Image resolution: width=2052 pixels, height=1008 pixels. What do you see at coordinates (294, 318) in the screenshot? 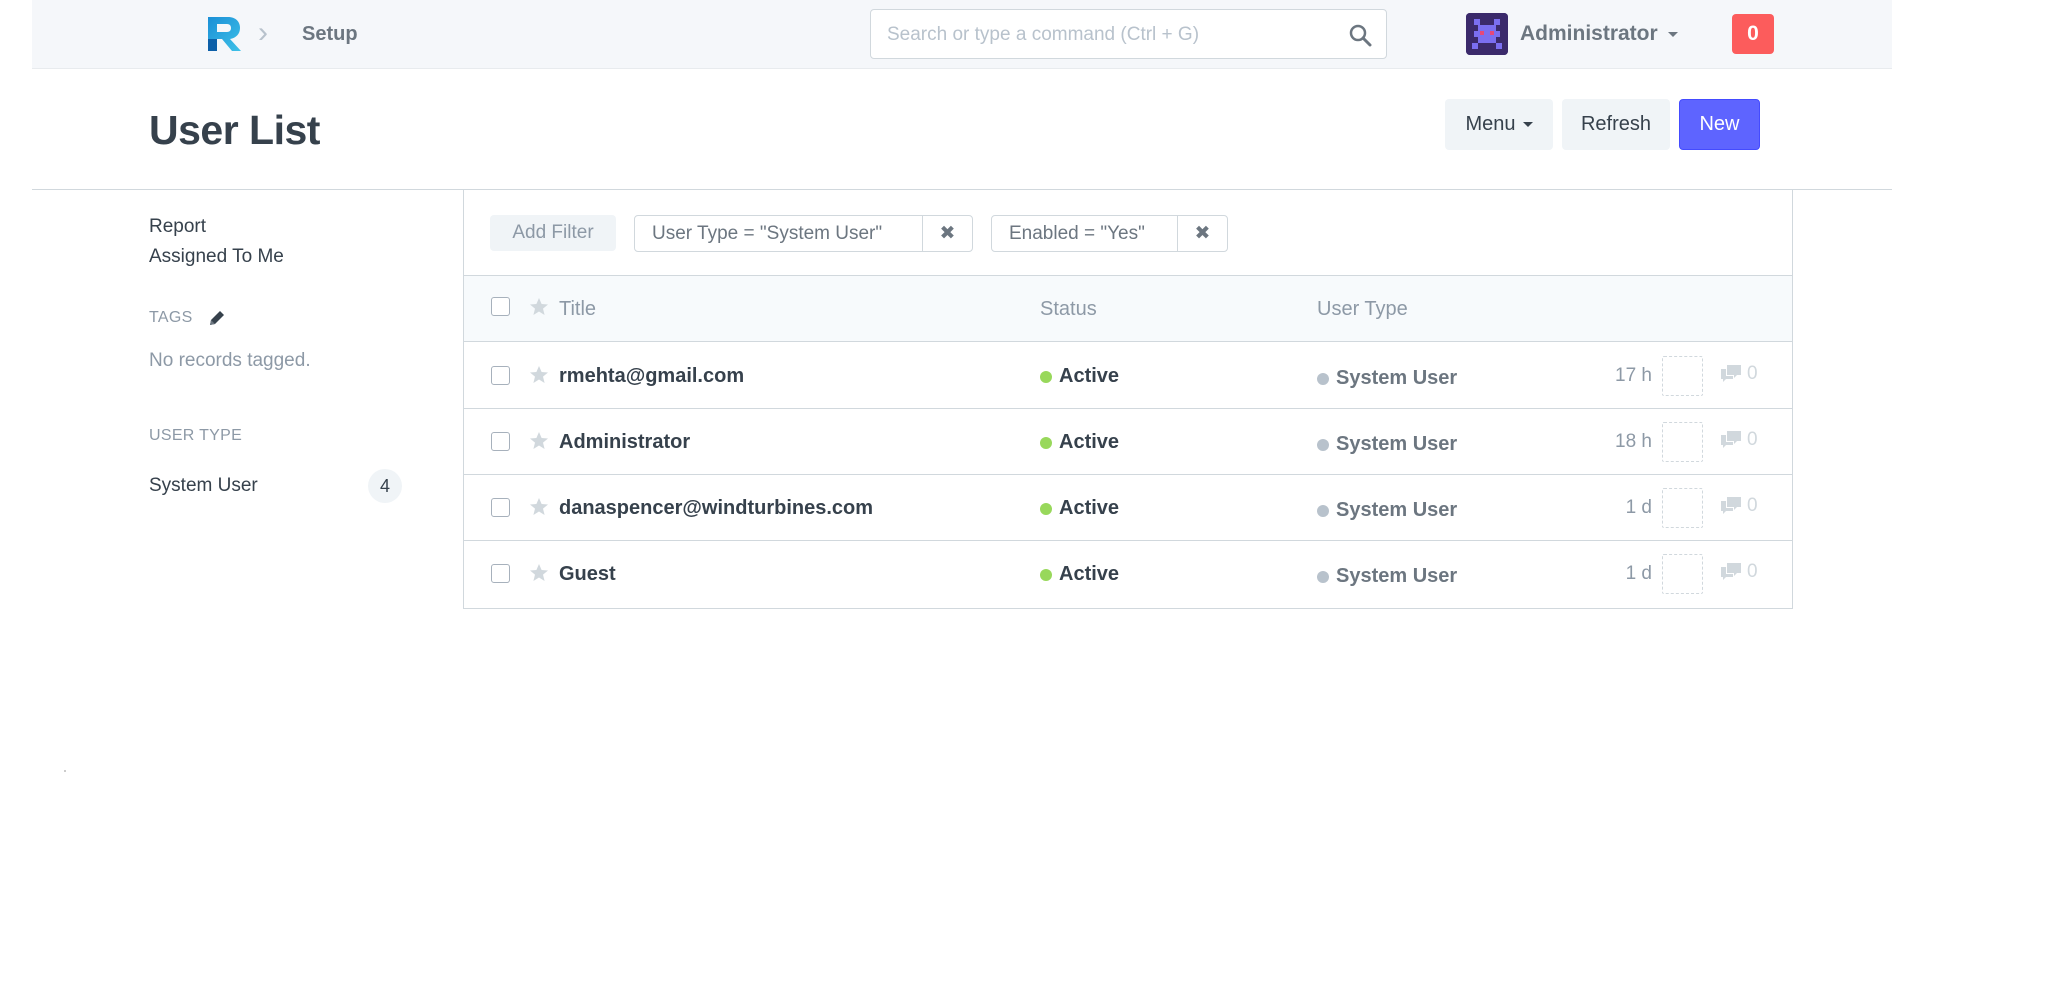
I see `tags-heading: TAGS` at bounding box center [294, 318].